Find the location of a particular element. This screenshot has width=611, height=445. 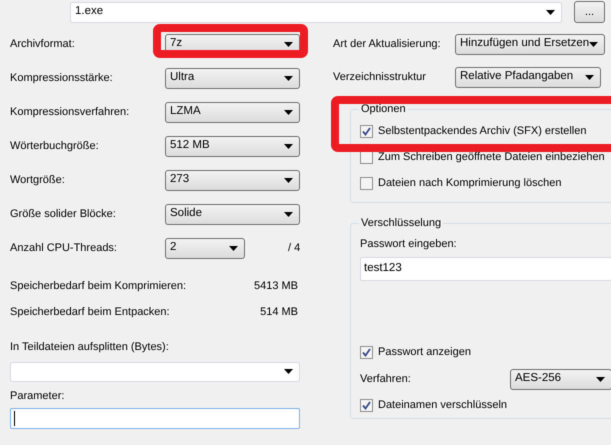

field-label: Kompressionsstärke: is located at coordinates (62, 78).